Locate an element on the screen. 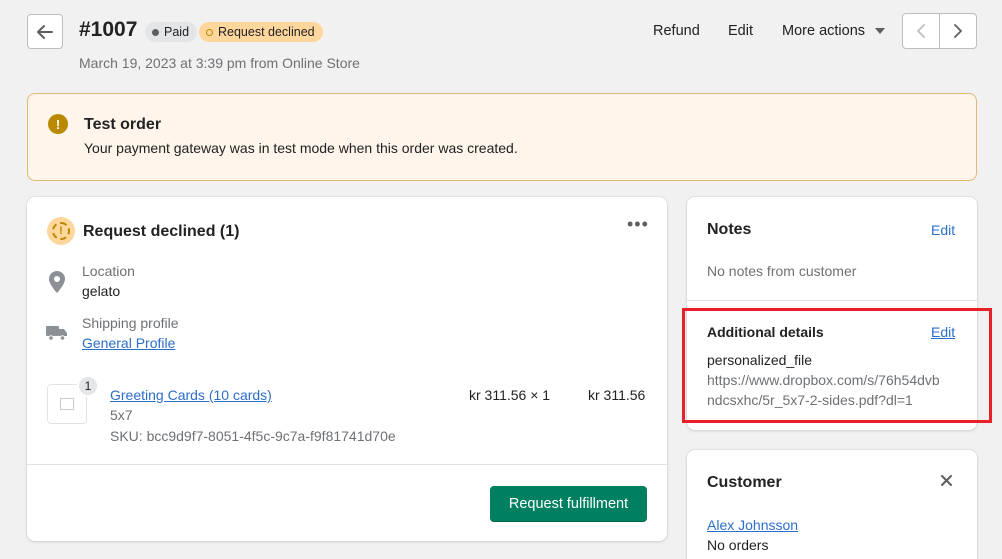  paid-status-badge: Paid is located at coordinates (171, 32).